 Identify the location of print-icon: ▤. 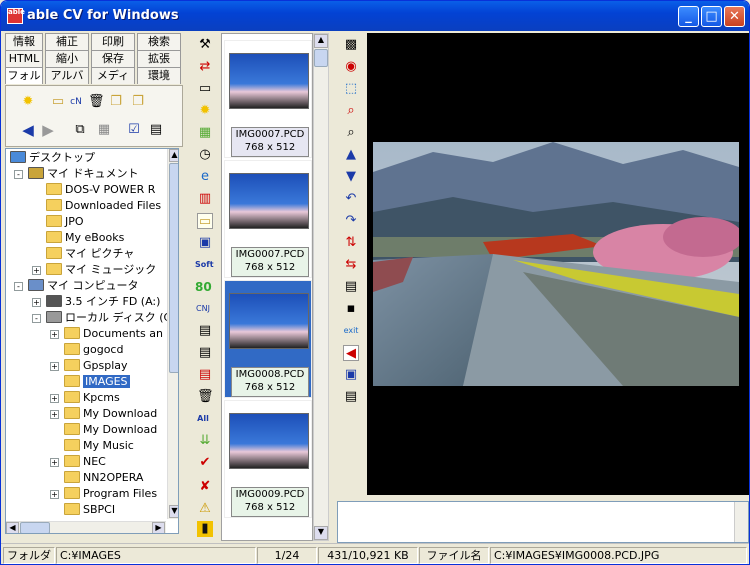
(205, 375).